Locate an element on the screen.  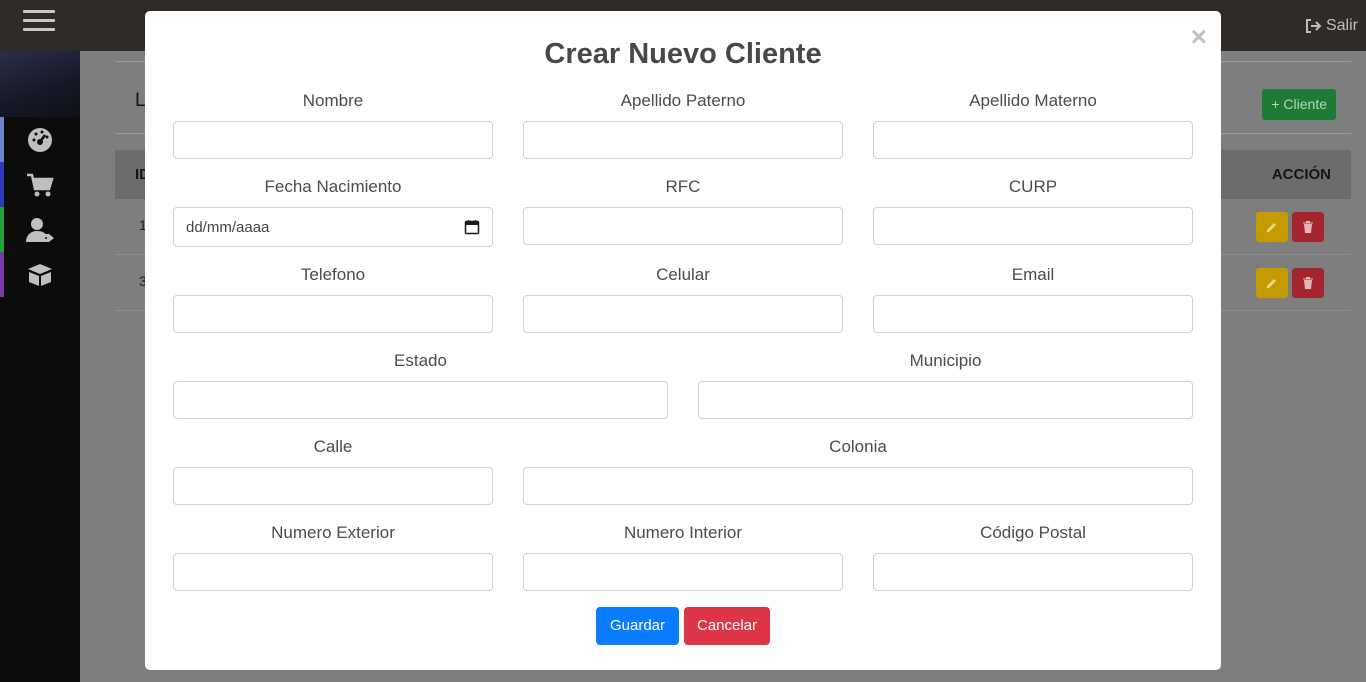
sidebar-item-products is located at coordinates (40, 274).